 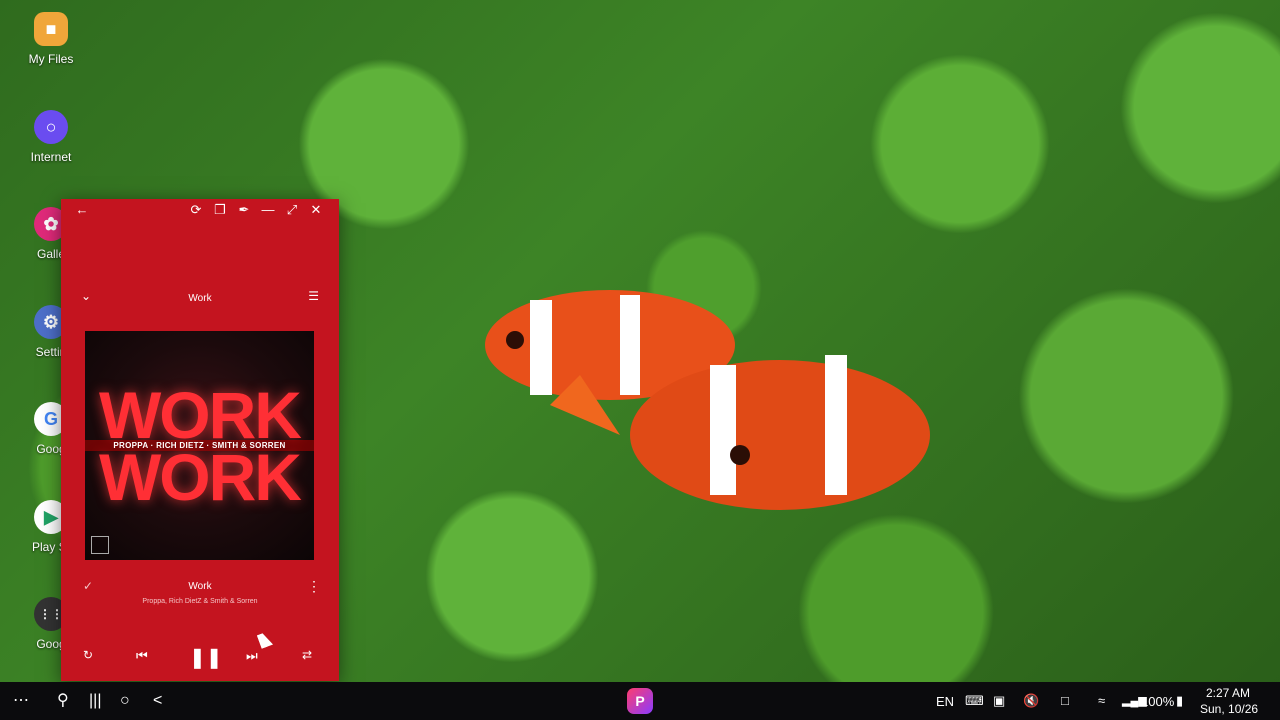 What do you see at coordinates (999, 701) in the screenshot?
I see `screen-capture-icon: ▣` at bounding box center [999, 701].